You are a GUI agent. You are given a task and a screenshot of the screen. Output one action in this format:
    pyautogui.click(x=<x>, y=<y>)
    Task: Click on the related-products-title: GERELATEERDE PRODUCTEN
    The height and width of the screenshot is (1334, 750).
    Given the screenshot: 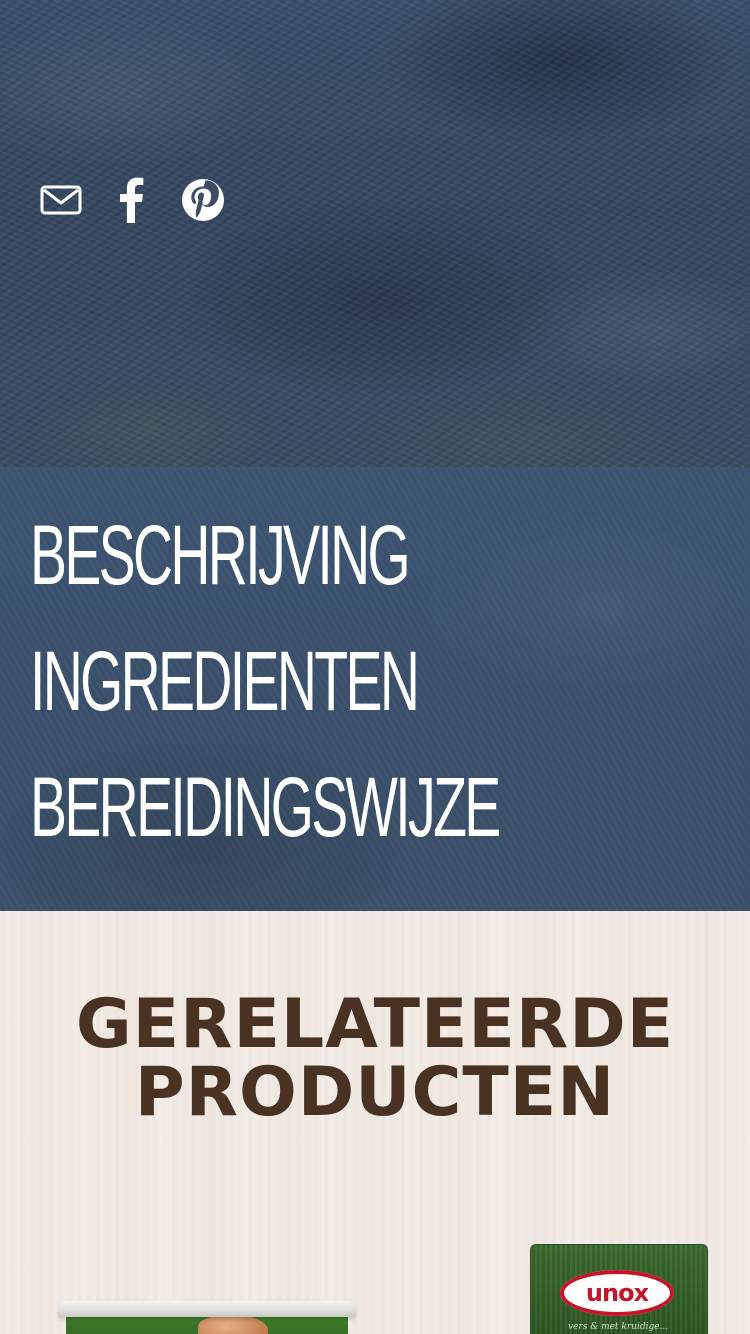 What is the action you would take?
    pyautogui.click(x=375, y=1059)
    